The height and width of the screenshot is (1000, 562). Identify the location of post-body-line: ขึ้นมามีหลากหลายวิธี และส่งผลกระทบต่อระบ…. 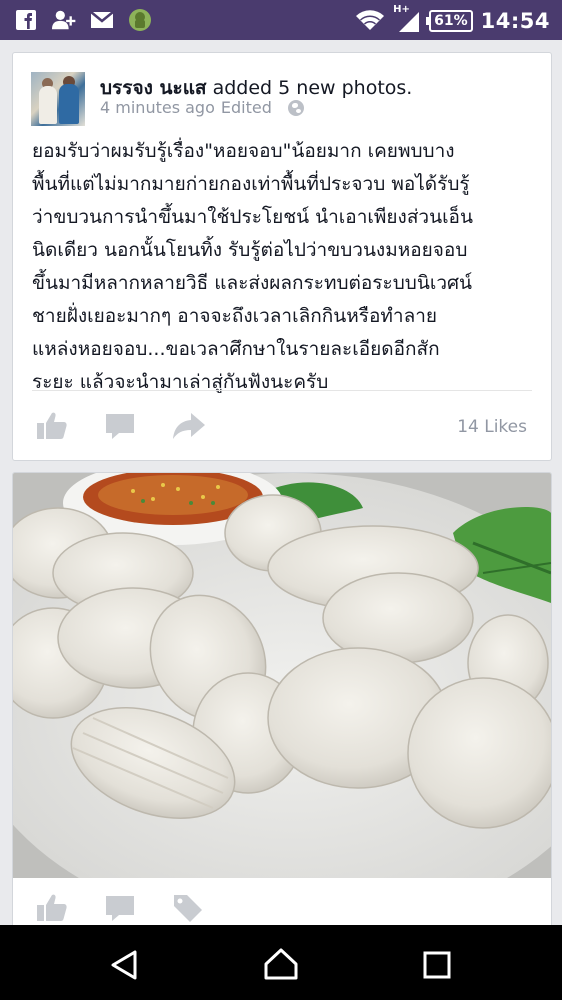
(252, 283).